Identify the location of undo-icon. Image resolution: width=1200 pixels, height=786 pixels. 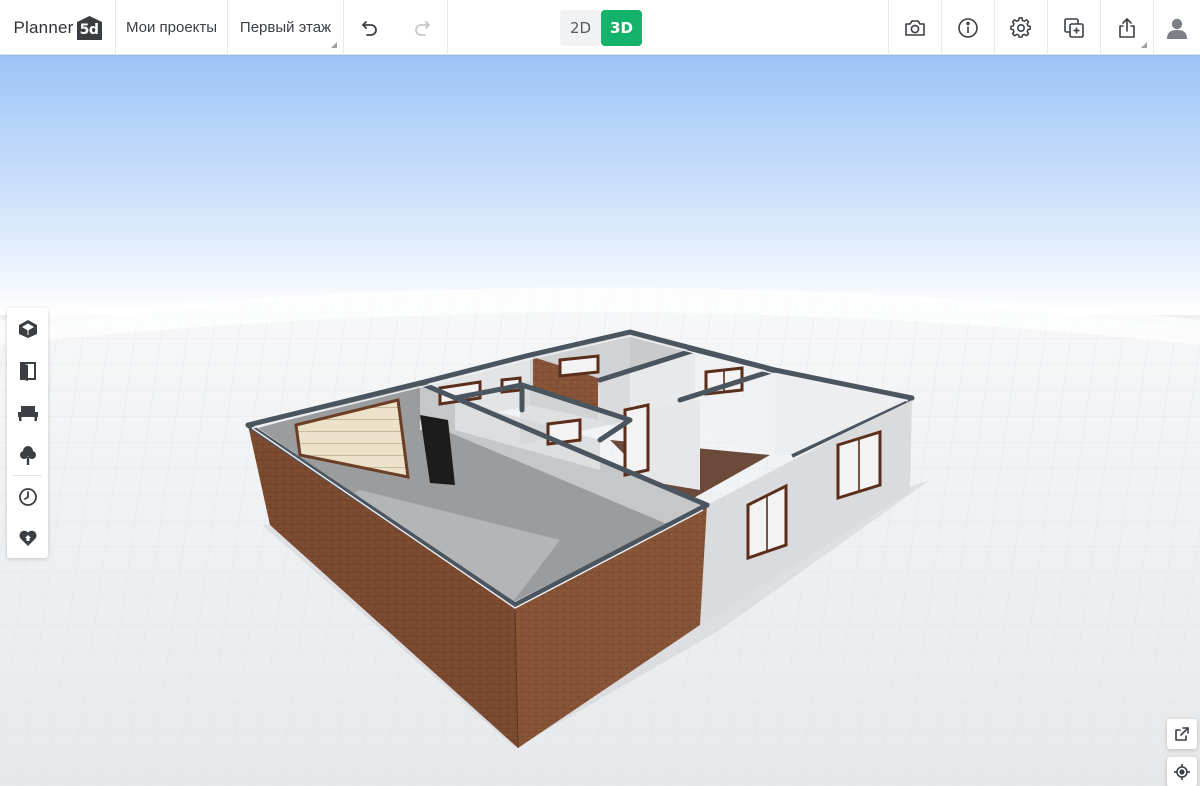
(370, 28).